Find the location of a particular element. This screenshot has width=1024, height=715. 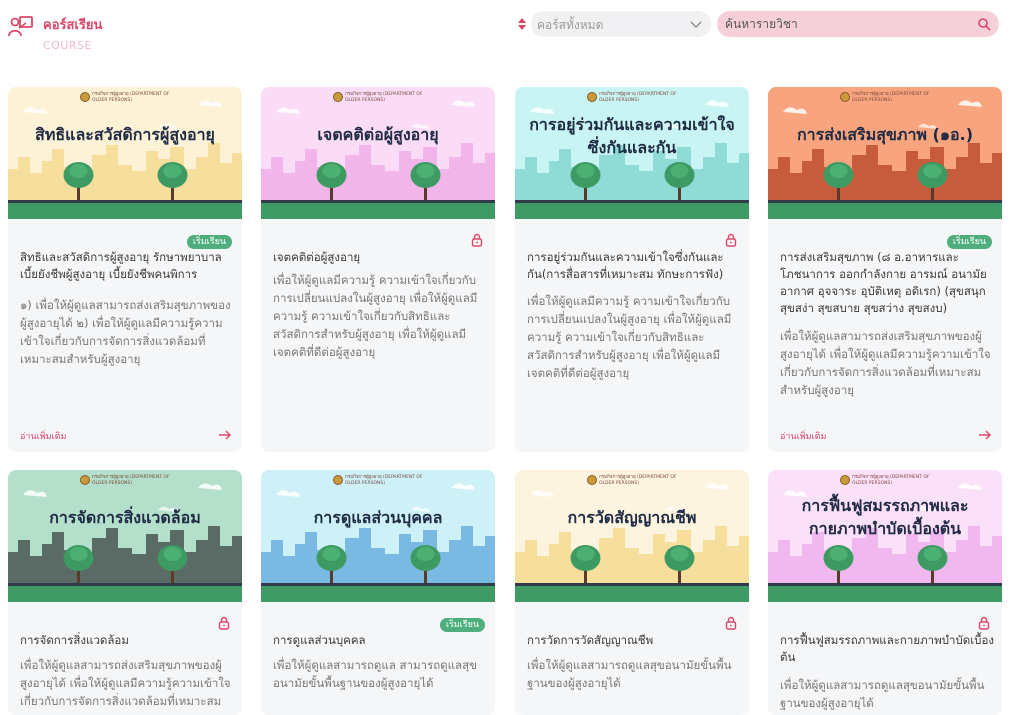

banner-title: สิทธิและสวัสดิการผู้สูงอายุ is located at coordinates (125, 134).